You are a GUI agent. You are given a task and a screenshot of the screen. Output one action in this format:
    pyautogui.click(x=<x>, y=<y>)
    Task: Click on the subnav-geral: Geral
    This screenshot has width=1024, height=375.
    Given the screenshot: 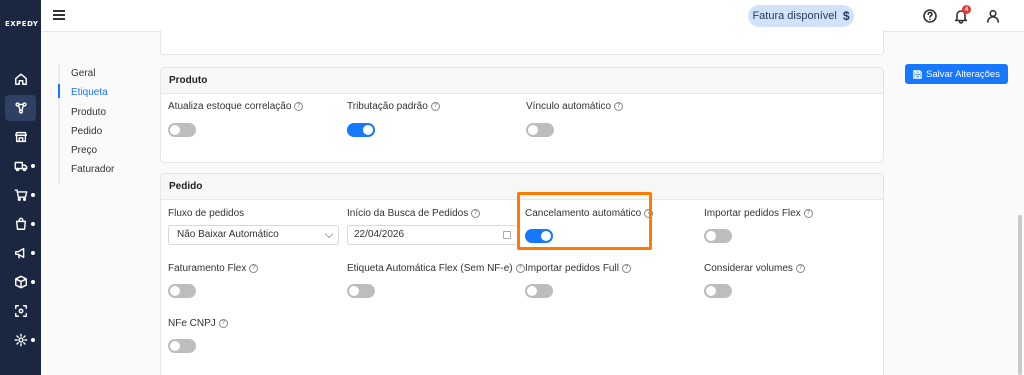 What is the action you would take?
    pyautogui.click(x=83, y=73)
    